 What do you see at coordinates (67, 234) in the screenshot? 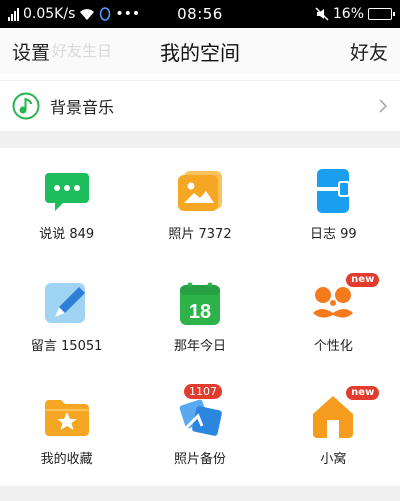
I see `grid-item-label: 说说 849` at bounding box center [67, 234].